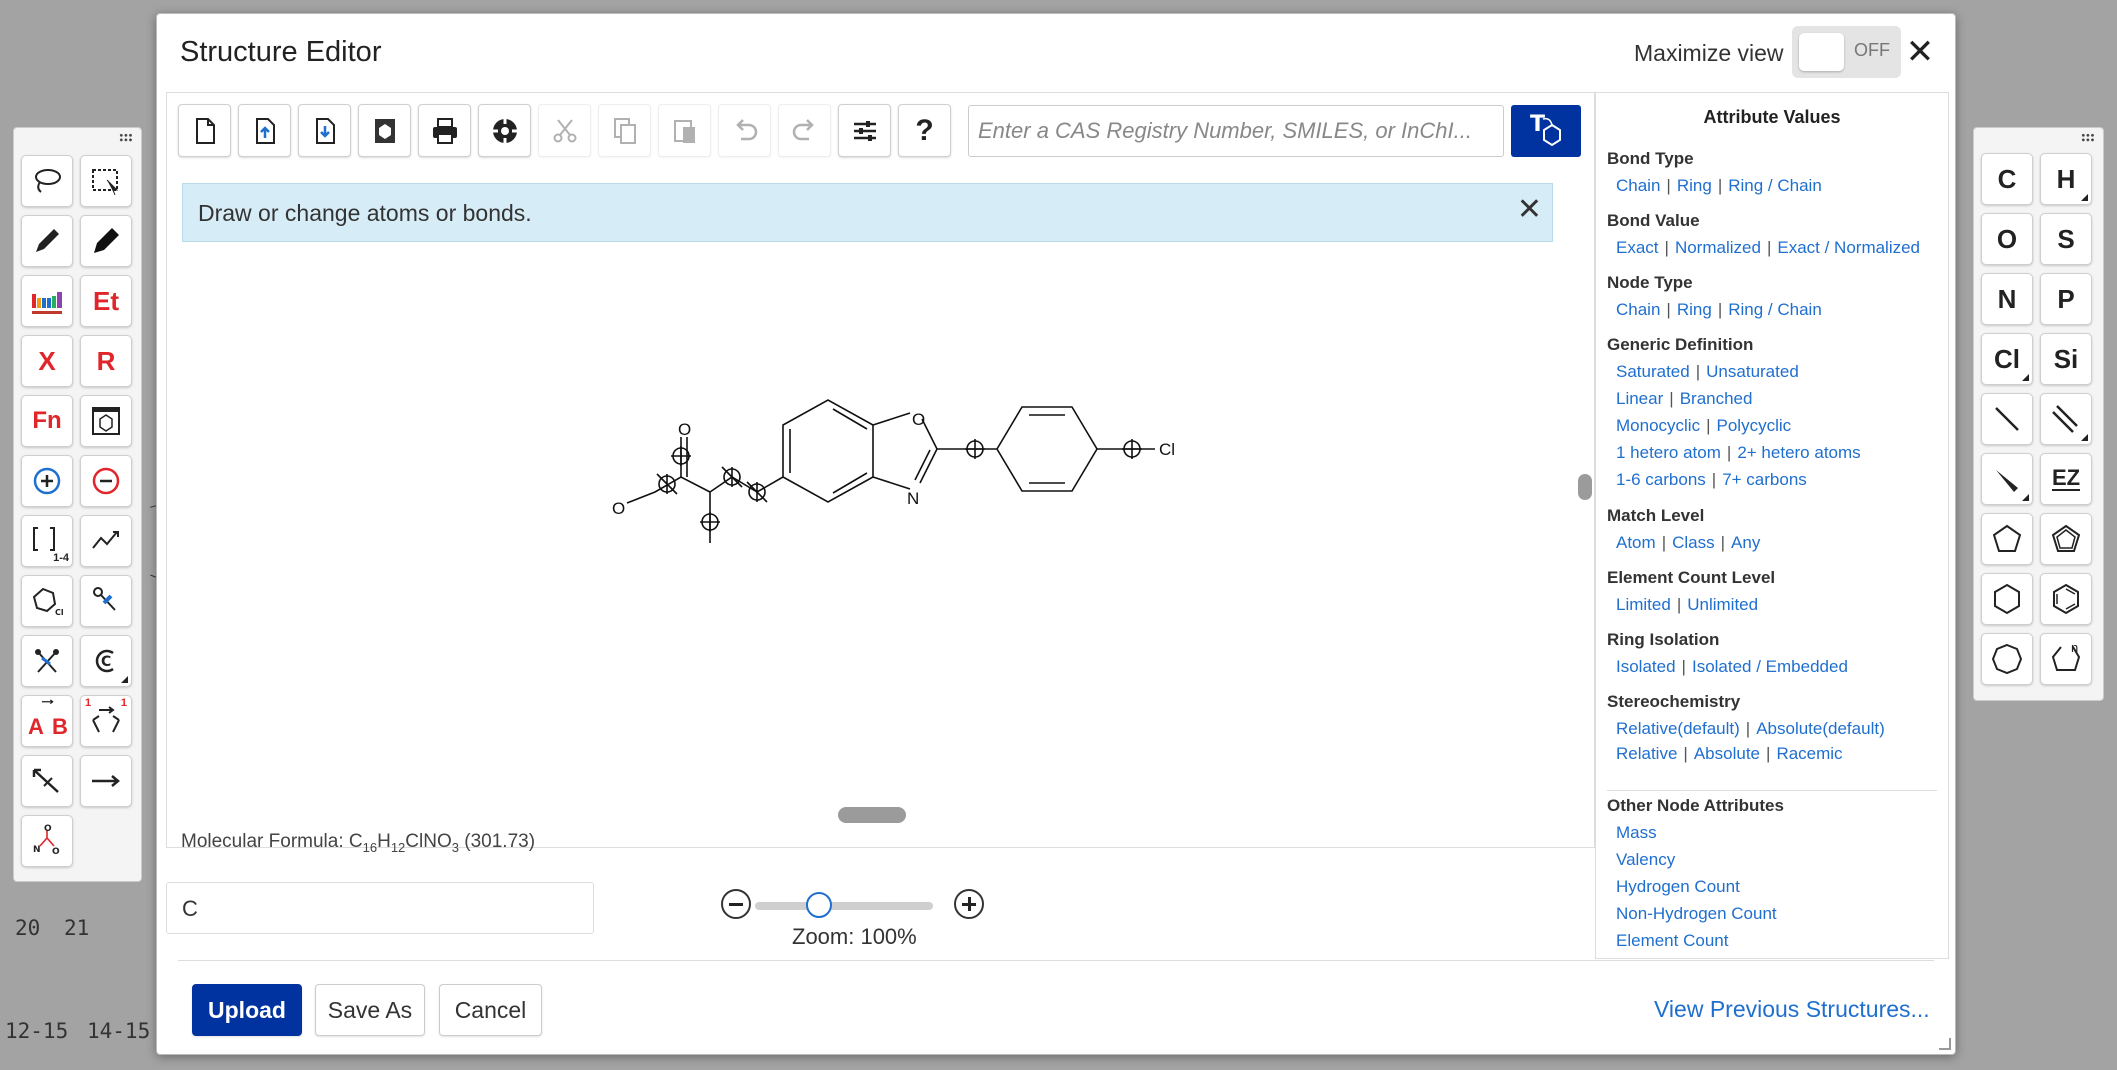 The height and width of the screenshot is (1070, 2117). Describe the element at coordinates (2066, 599) in the screenshot. I see `benzene-button` at that location.